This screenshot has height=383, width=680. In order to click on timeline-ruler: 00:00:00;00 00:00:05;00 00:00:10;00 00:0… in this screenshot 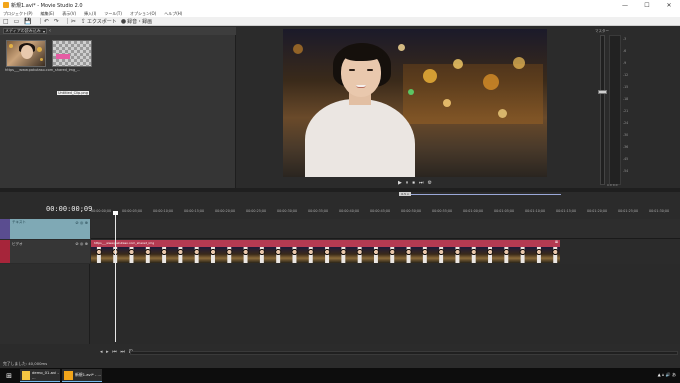, I will do `click(385, 212)`.